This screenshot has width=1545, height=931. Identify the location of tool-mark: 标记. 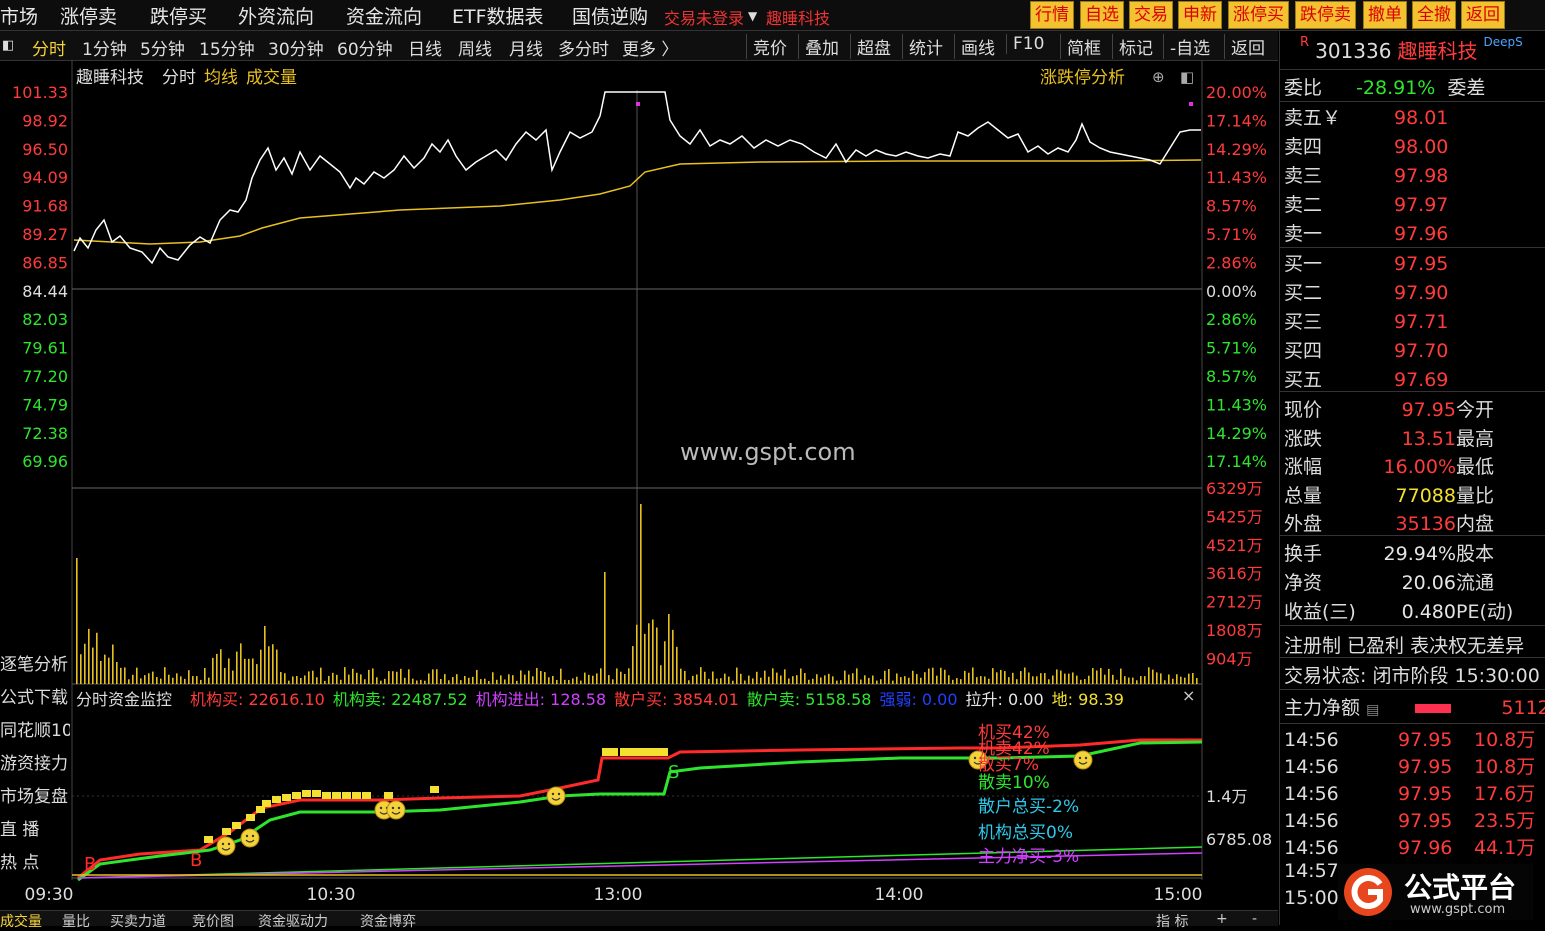
(1132, 46).